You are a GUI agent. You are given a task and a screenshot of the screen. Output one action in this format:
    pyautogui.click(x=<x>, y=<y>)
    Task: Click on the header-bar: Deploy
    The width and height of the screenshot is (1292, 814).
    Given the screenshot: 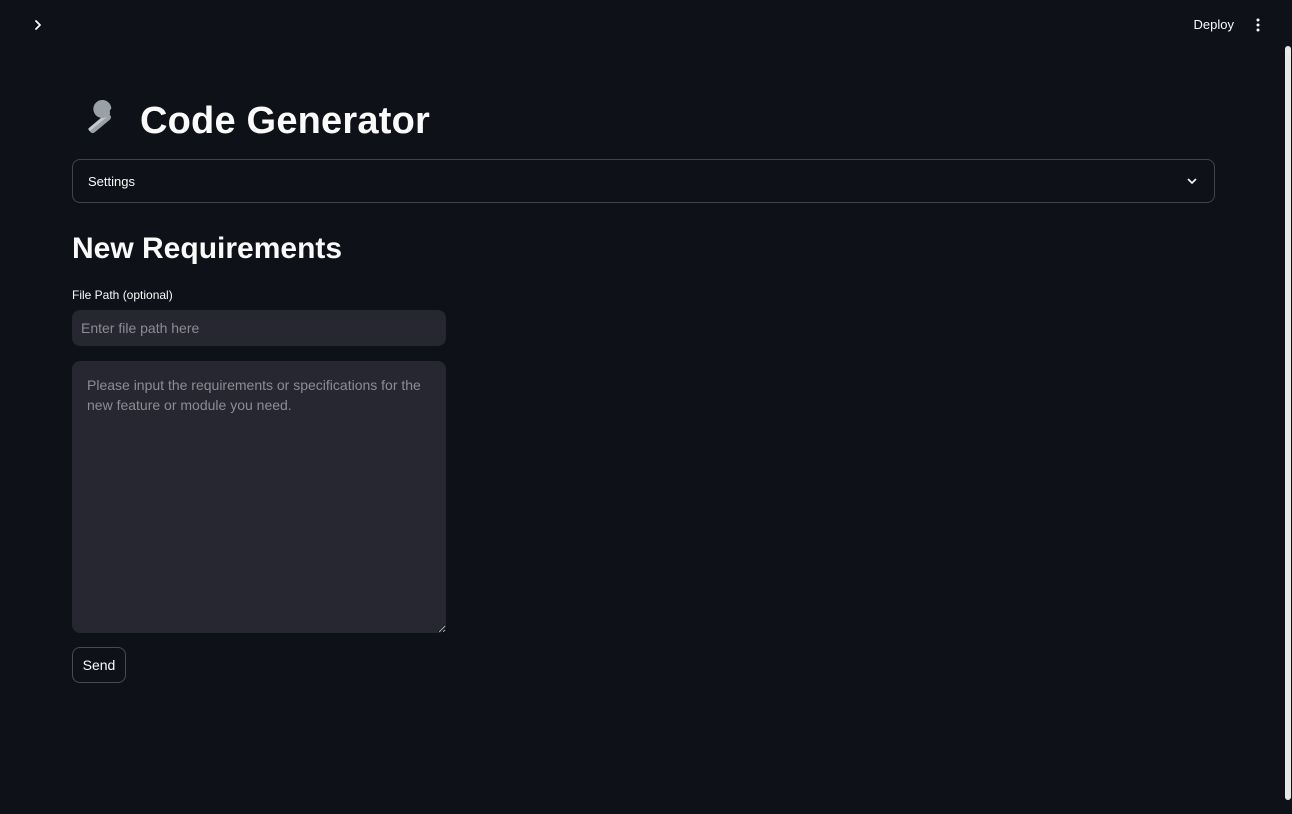 What is the action you would take?
    pyautogui.click(x=646, y=25)
    